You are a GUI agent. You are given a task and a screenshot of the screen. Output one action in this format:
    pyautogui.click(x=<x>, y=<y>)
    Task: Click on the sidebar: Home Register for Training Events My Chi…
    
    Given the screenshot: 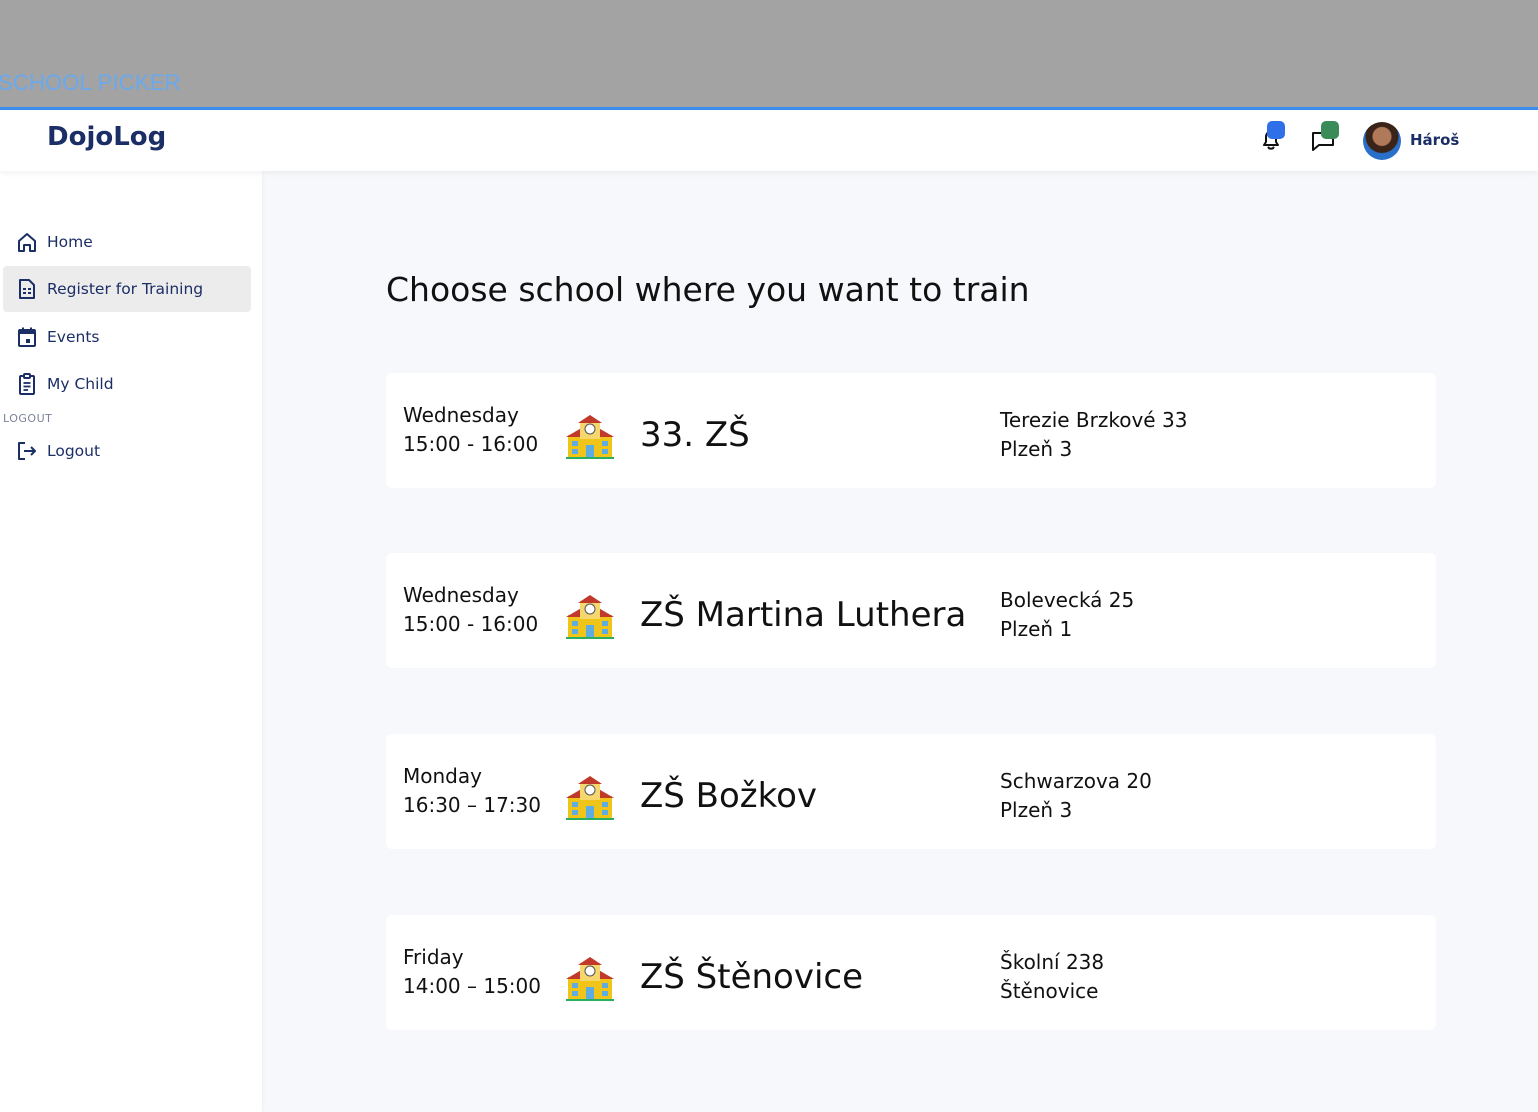 What is the action you would take?
    pyautogui.click(x=131, y=641)
    